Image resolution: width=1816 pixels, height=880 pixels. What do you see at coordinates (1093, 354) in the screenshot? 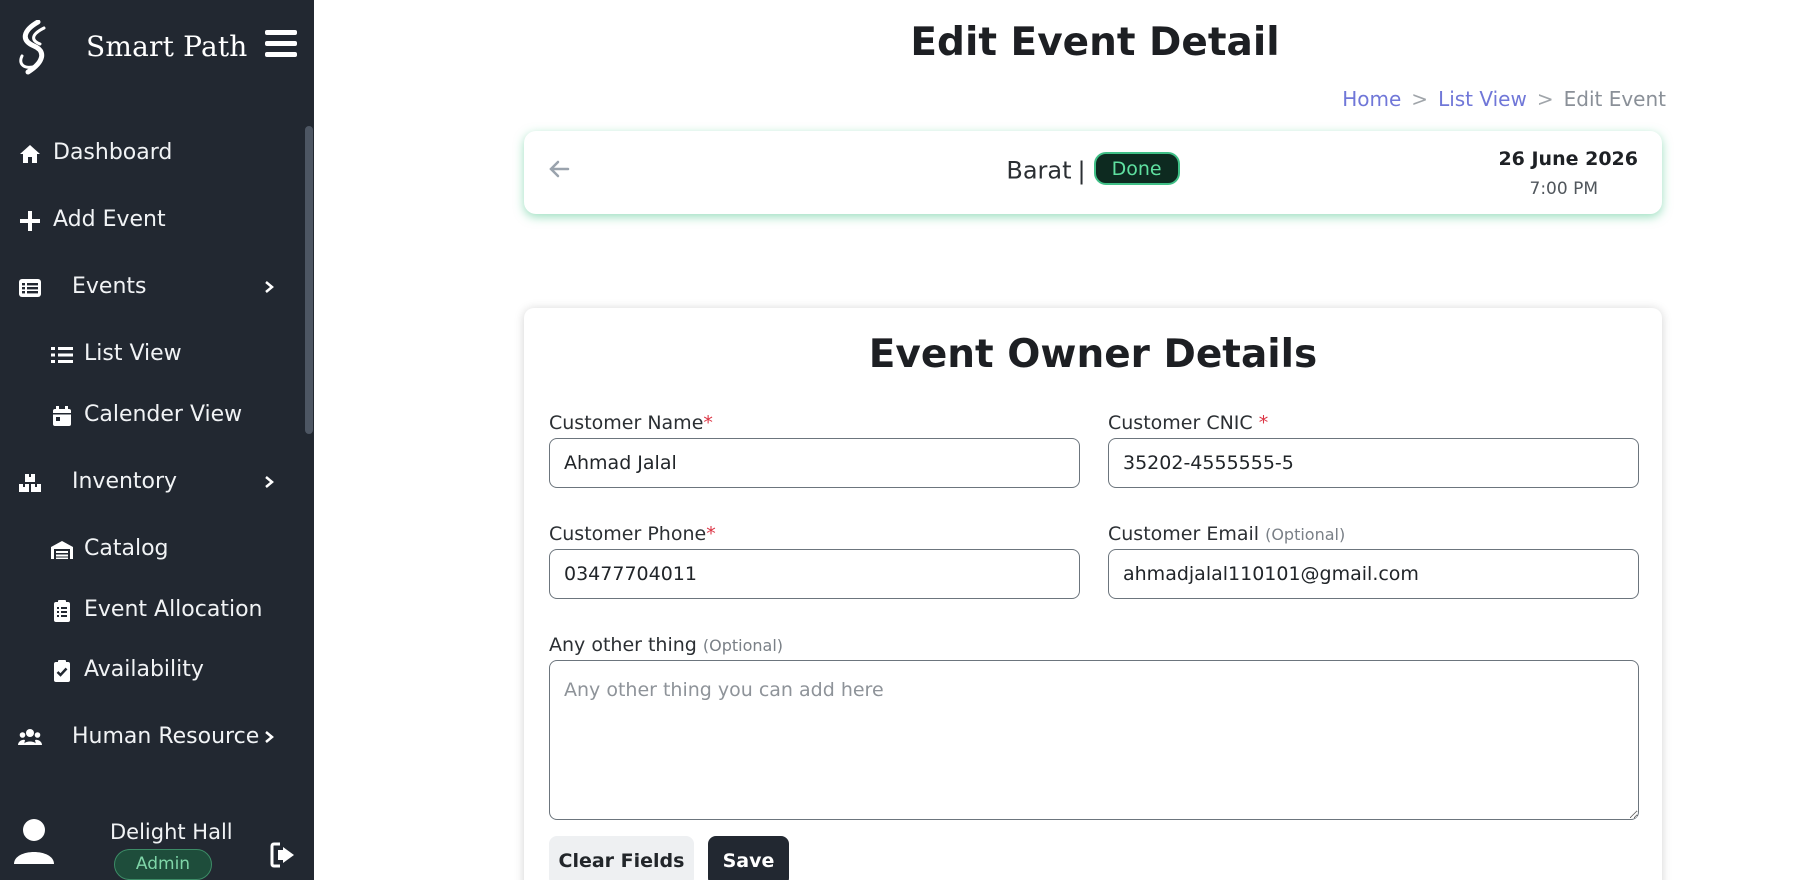
I see `section-title: Event Owner Details` at bounding box center [1093, 354].